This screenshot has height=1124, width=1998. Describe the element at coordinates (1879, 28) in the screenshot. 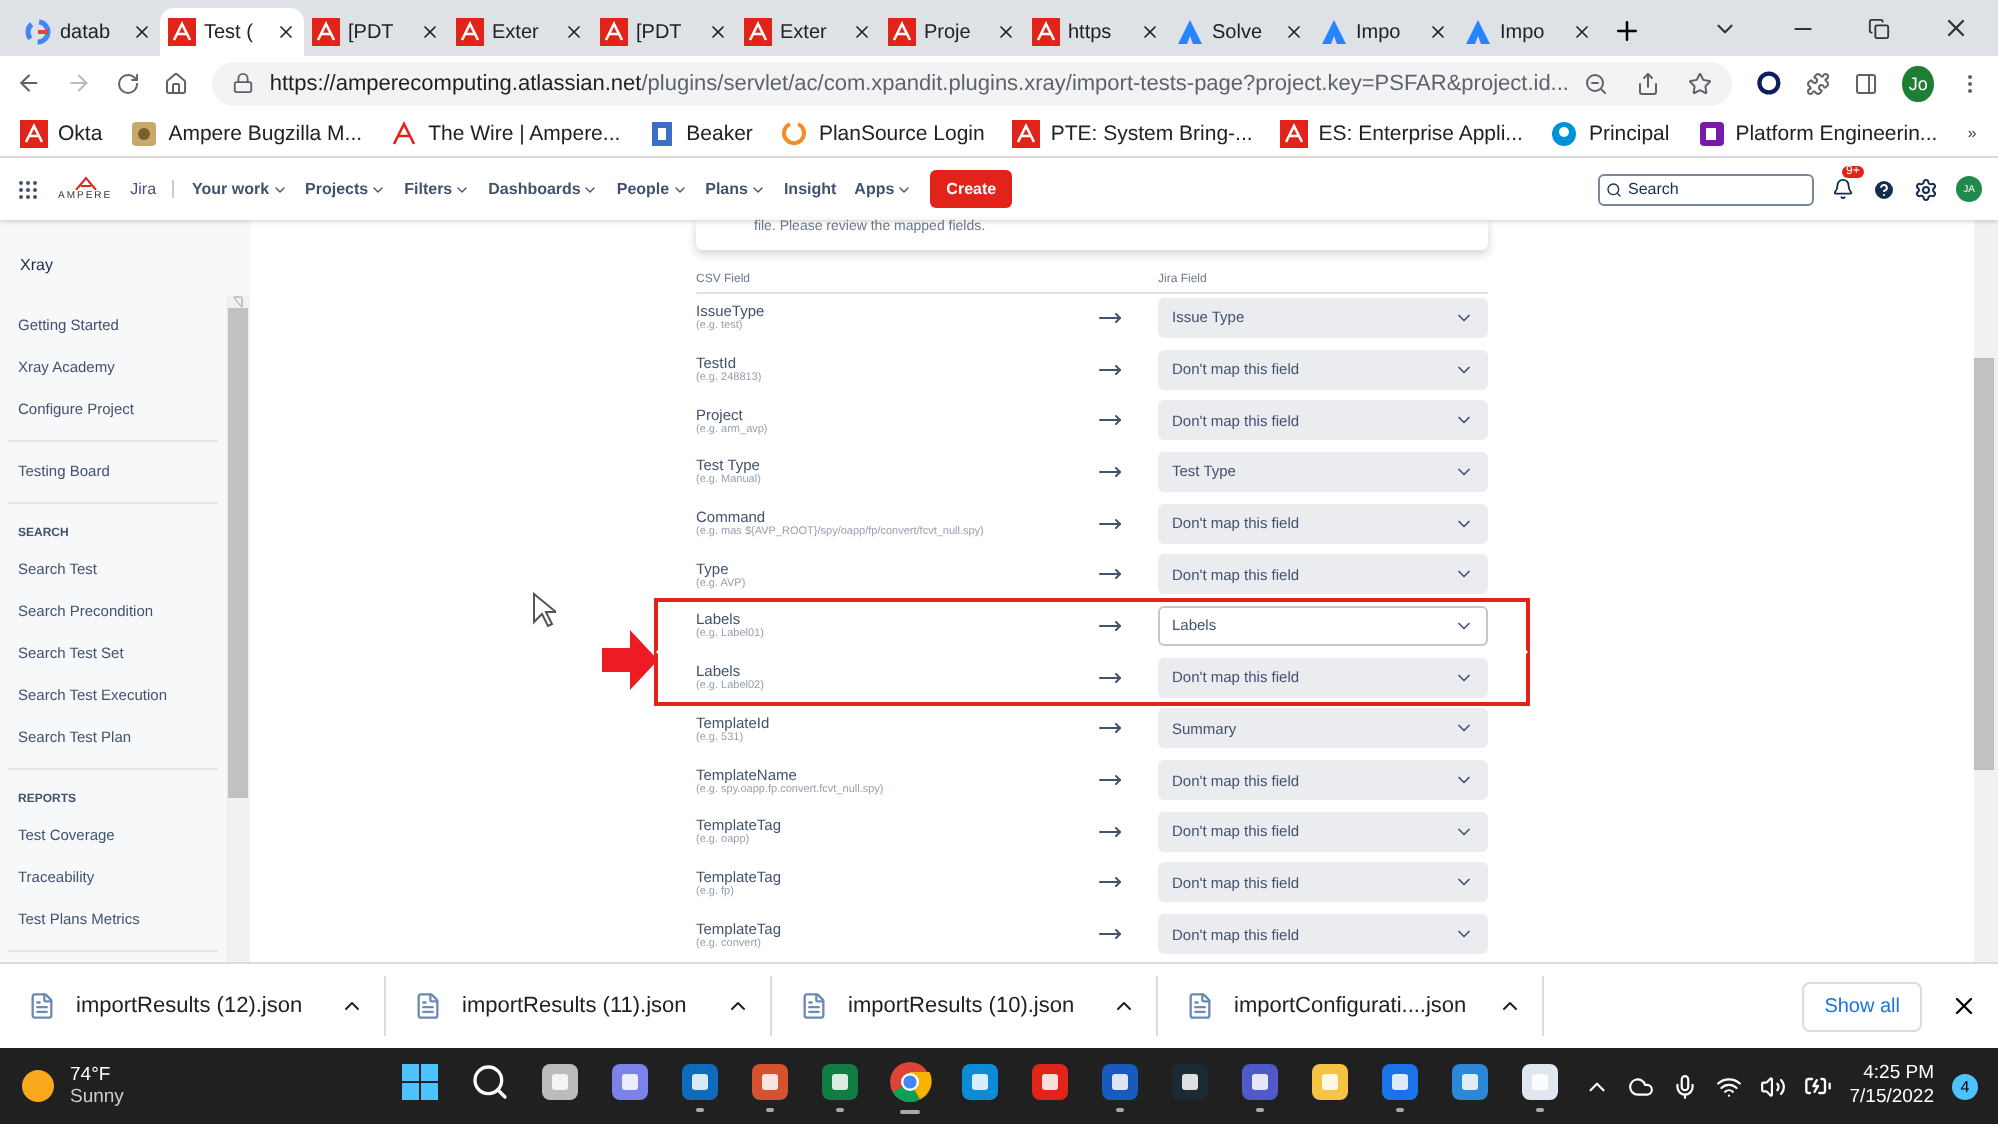

I see `restore-icon` at that location.